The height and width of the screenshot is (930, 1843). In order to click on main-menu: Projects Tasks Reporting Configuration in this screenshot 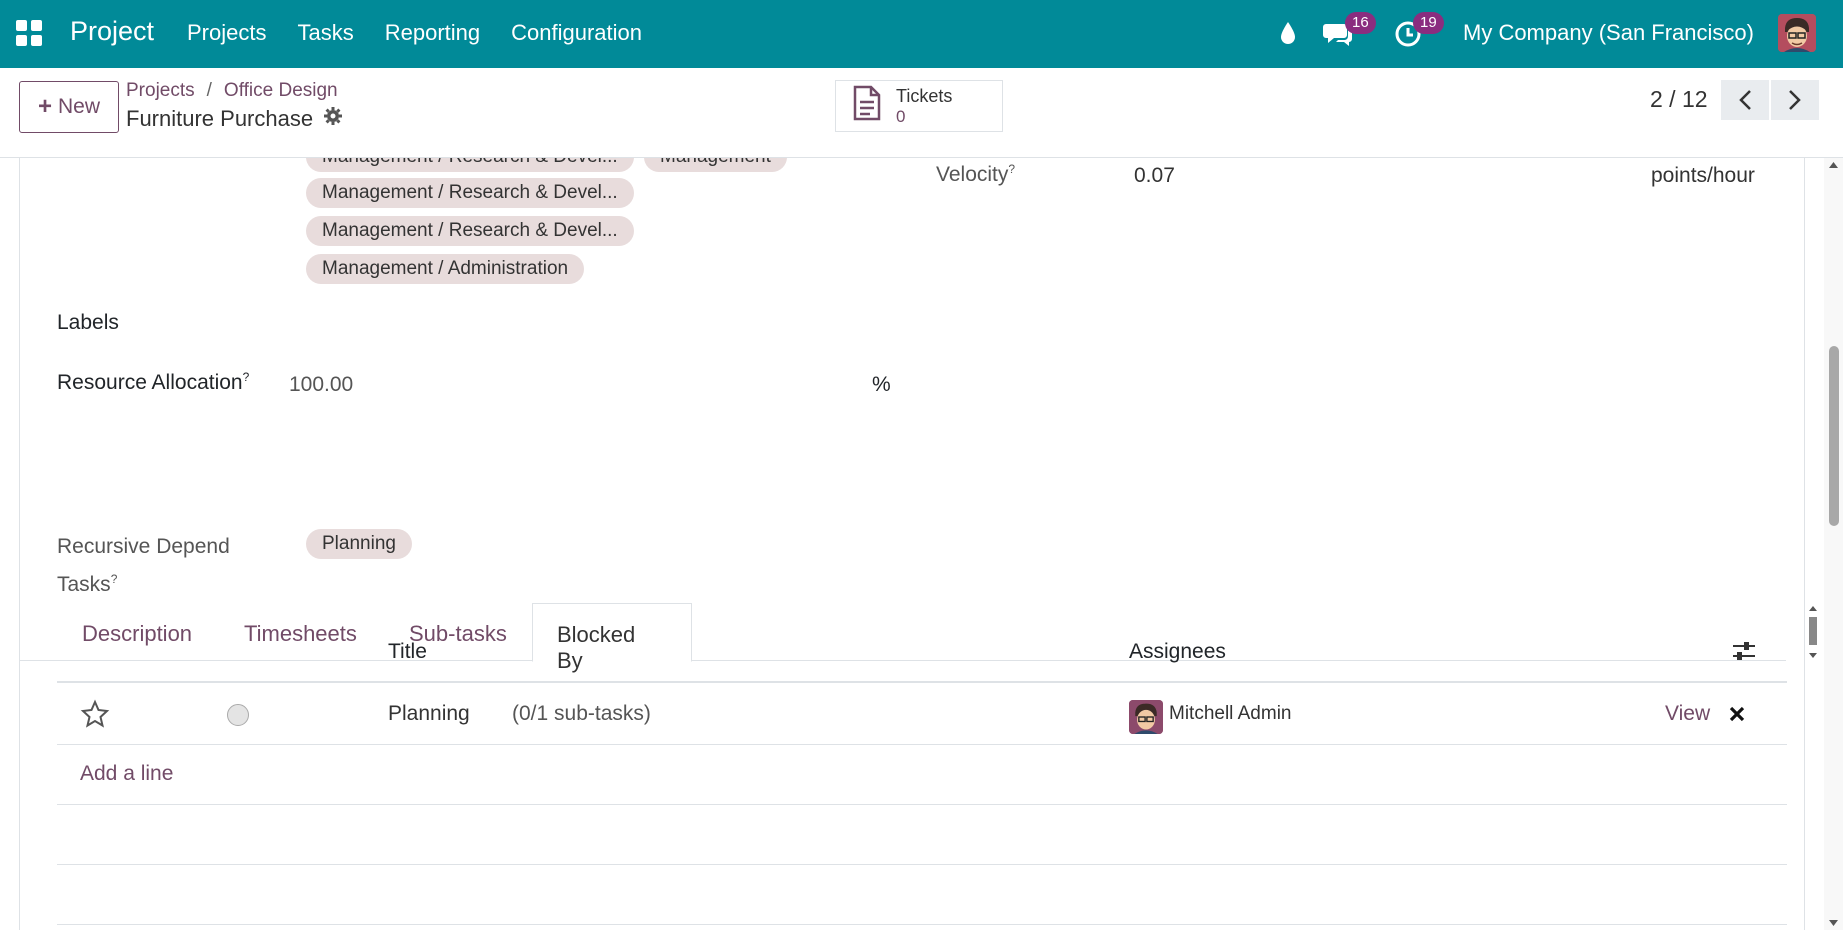, I will do `click(414, 33)`.